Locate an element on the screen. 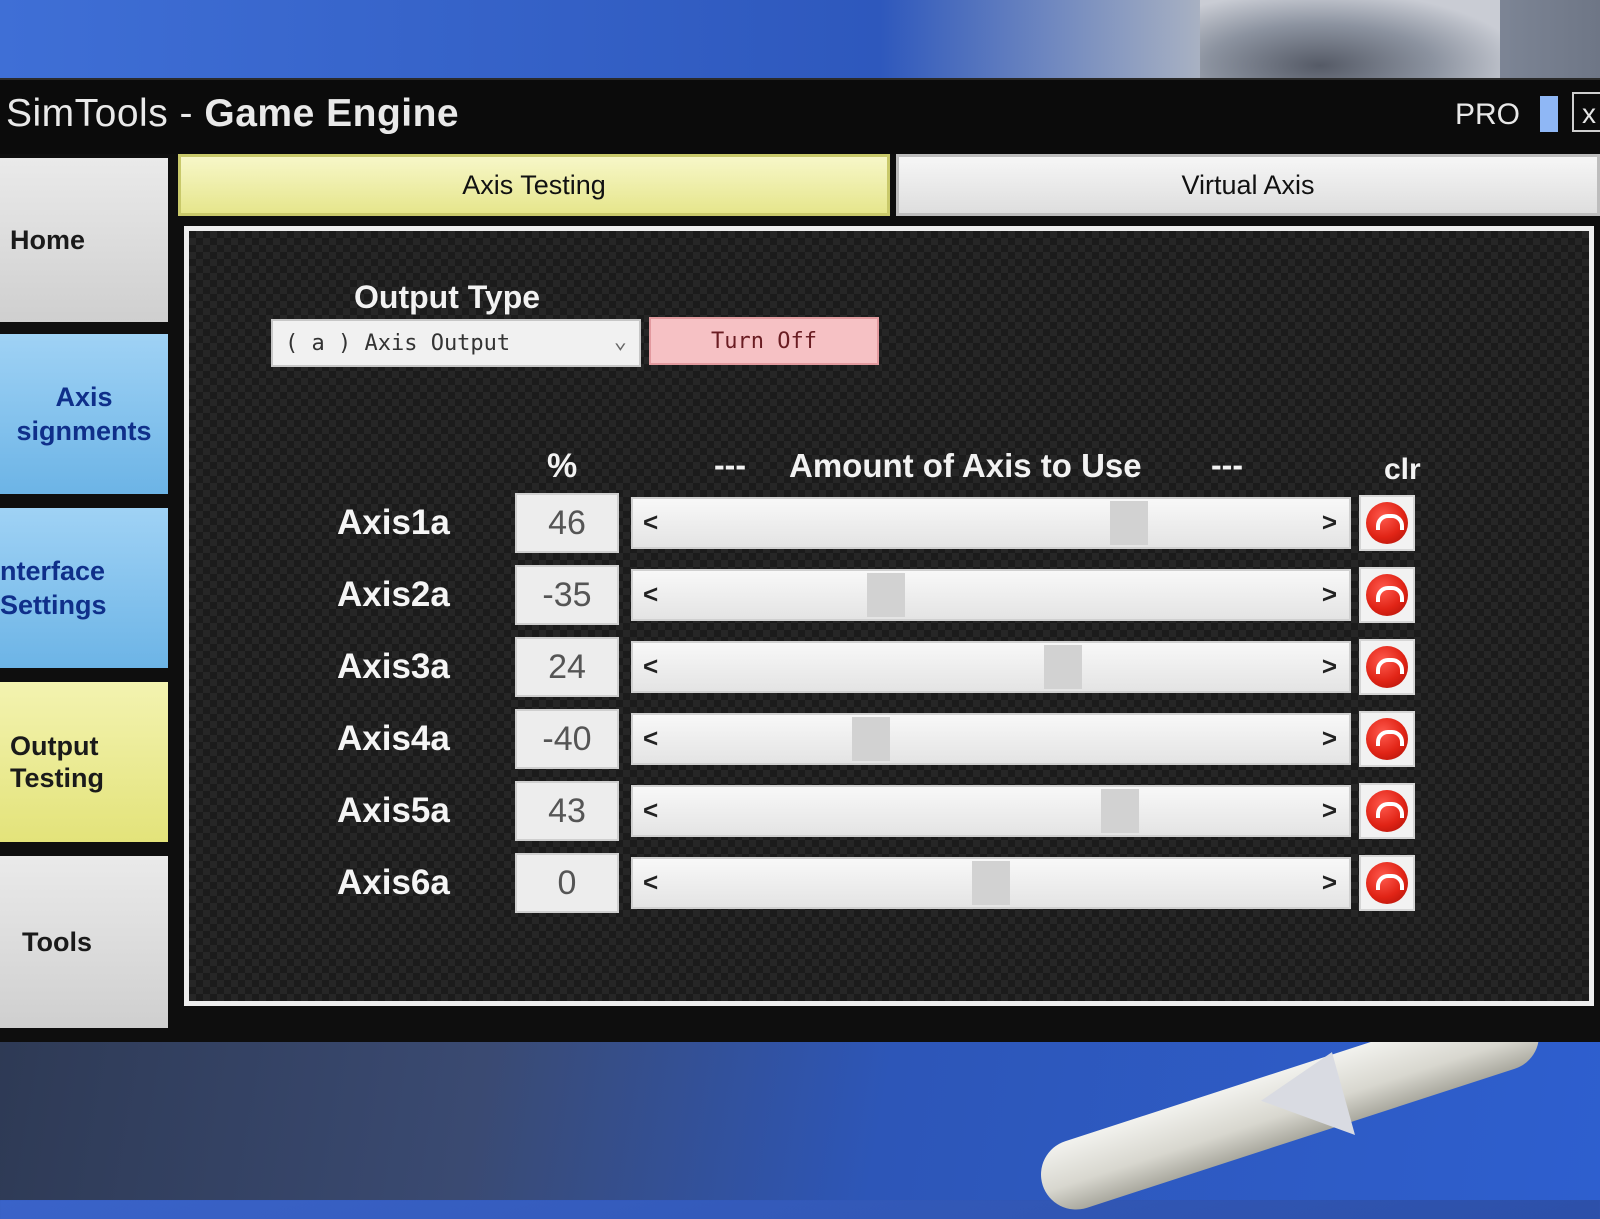 The height and width of the screenshot is (1219, 1600). header-dash-right: --- is located at coordinates (1227, 465).